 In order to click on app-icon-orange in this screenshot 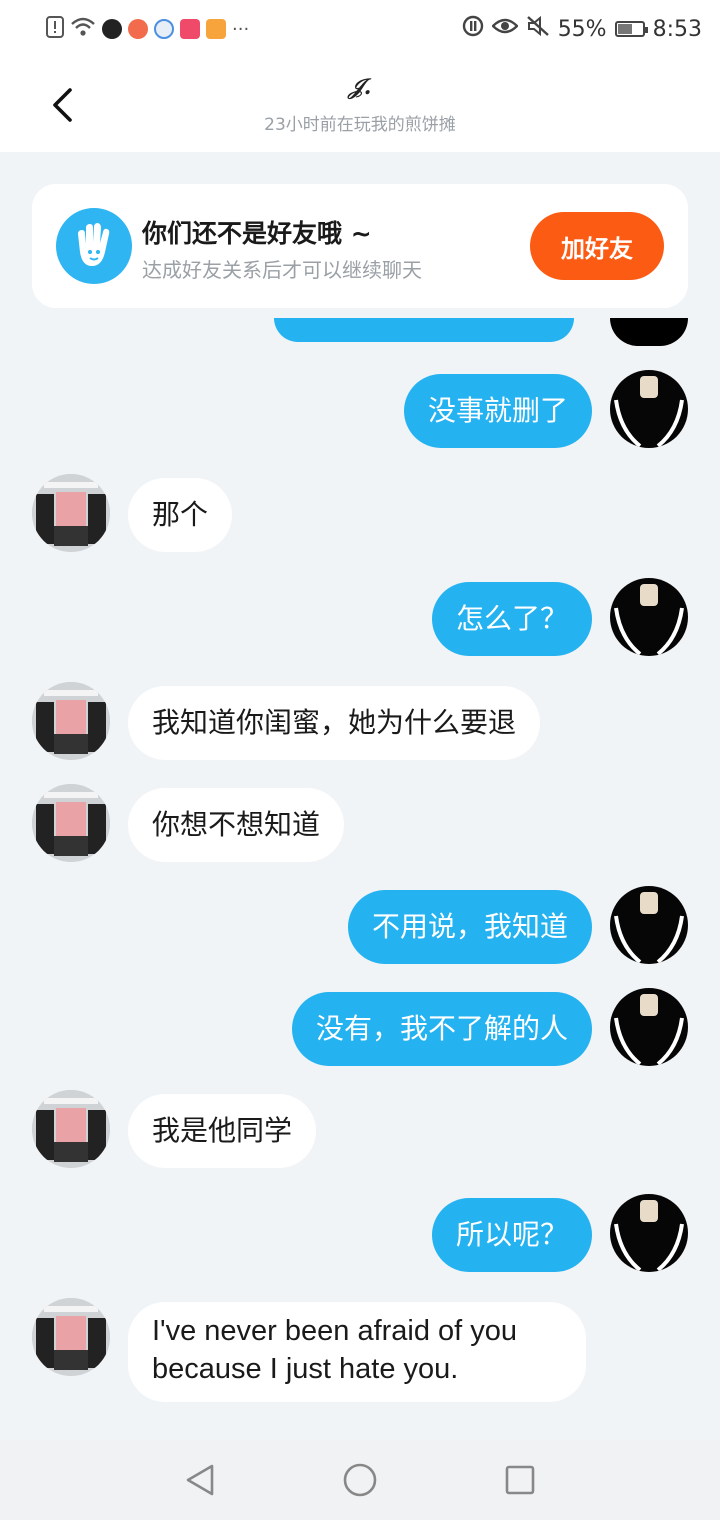, I will do `click(138, 29)`.